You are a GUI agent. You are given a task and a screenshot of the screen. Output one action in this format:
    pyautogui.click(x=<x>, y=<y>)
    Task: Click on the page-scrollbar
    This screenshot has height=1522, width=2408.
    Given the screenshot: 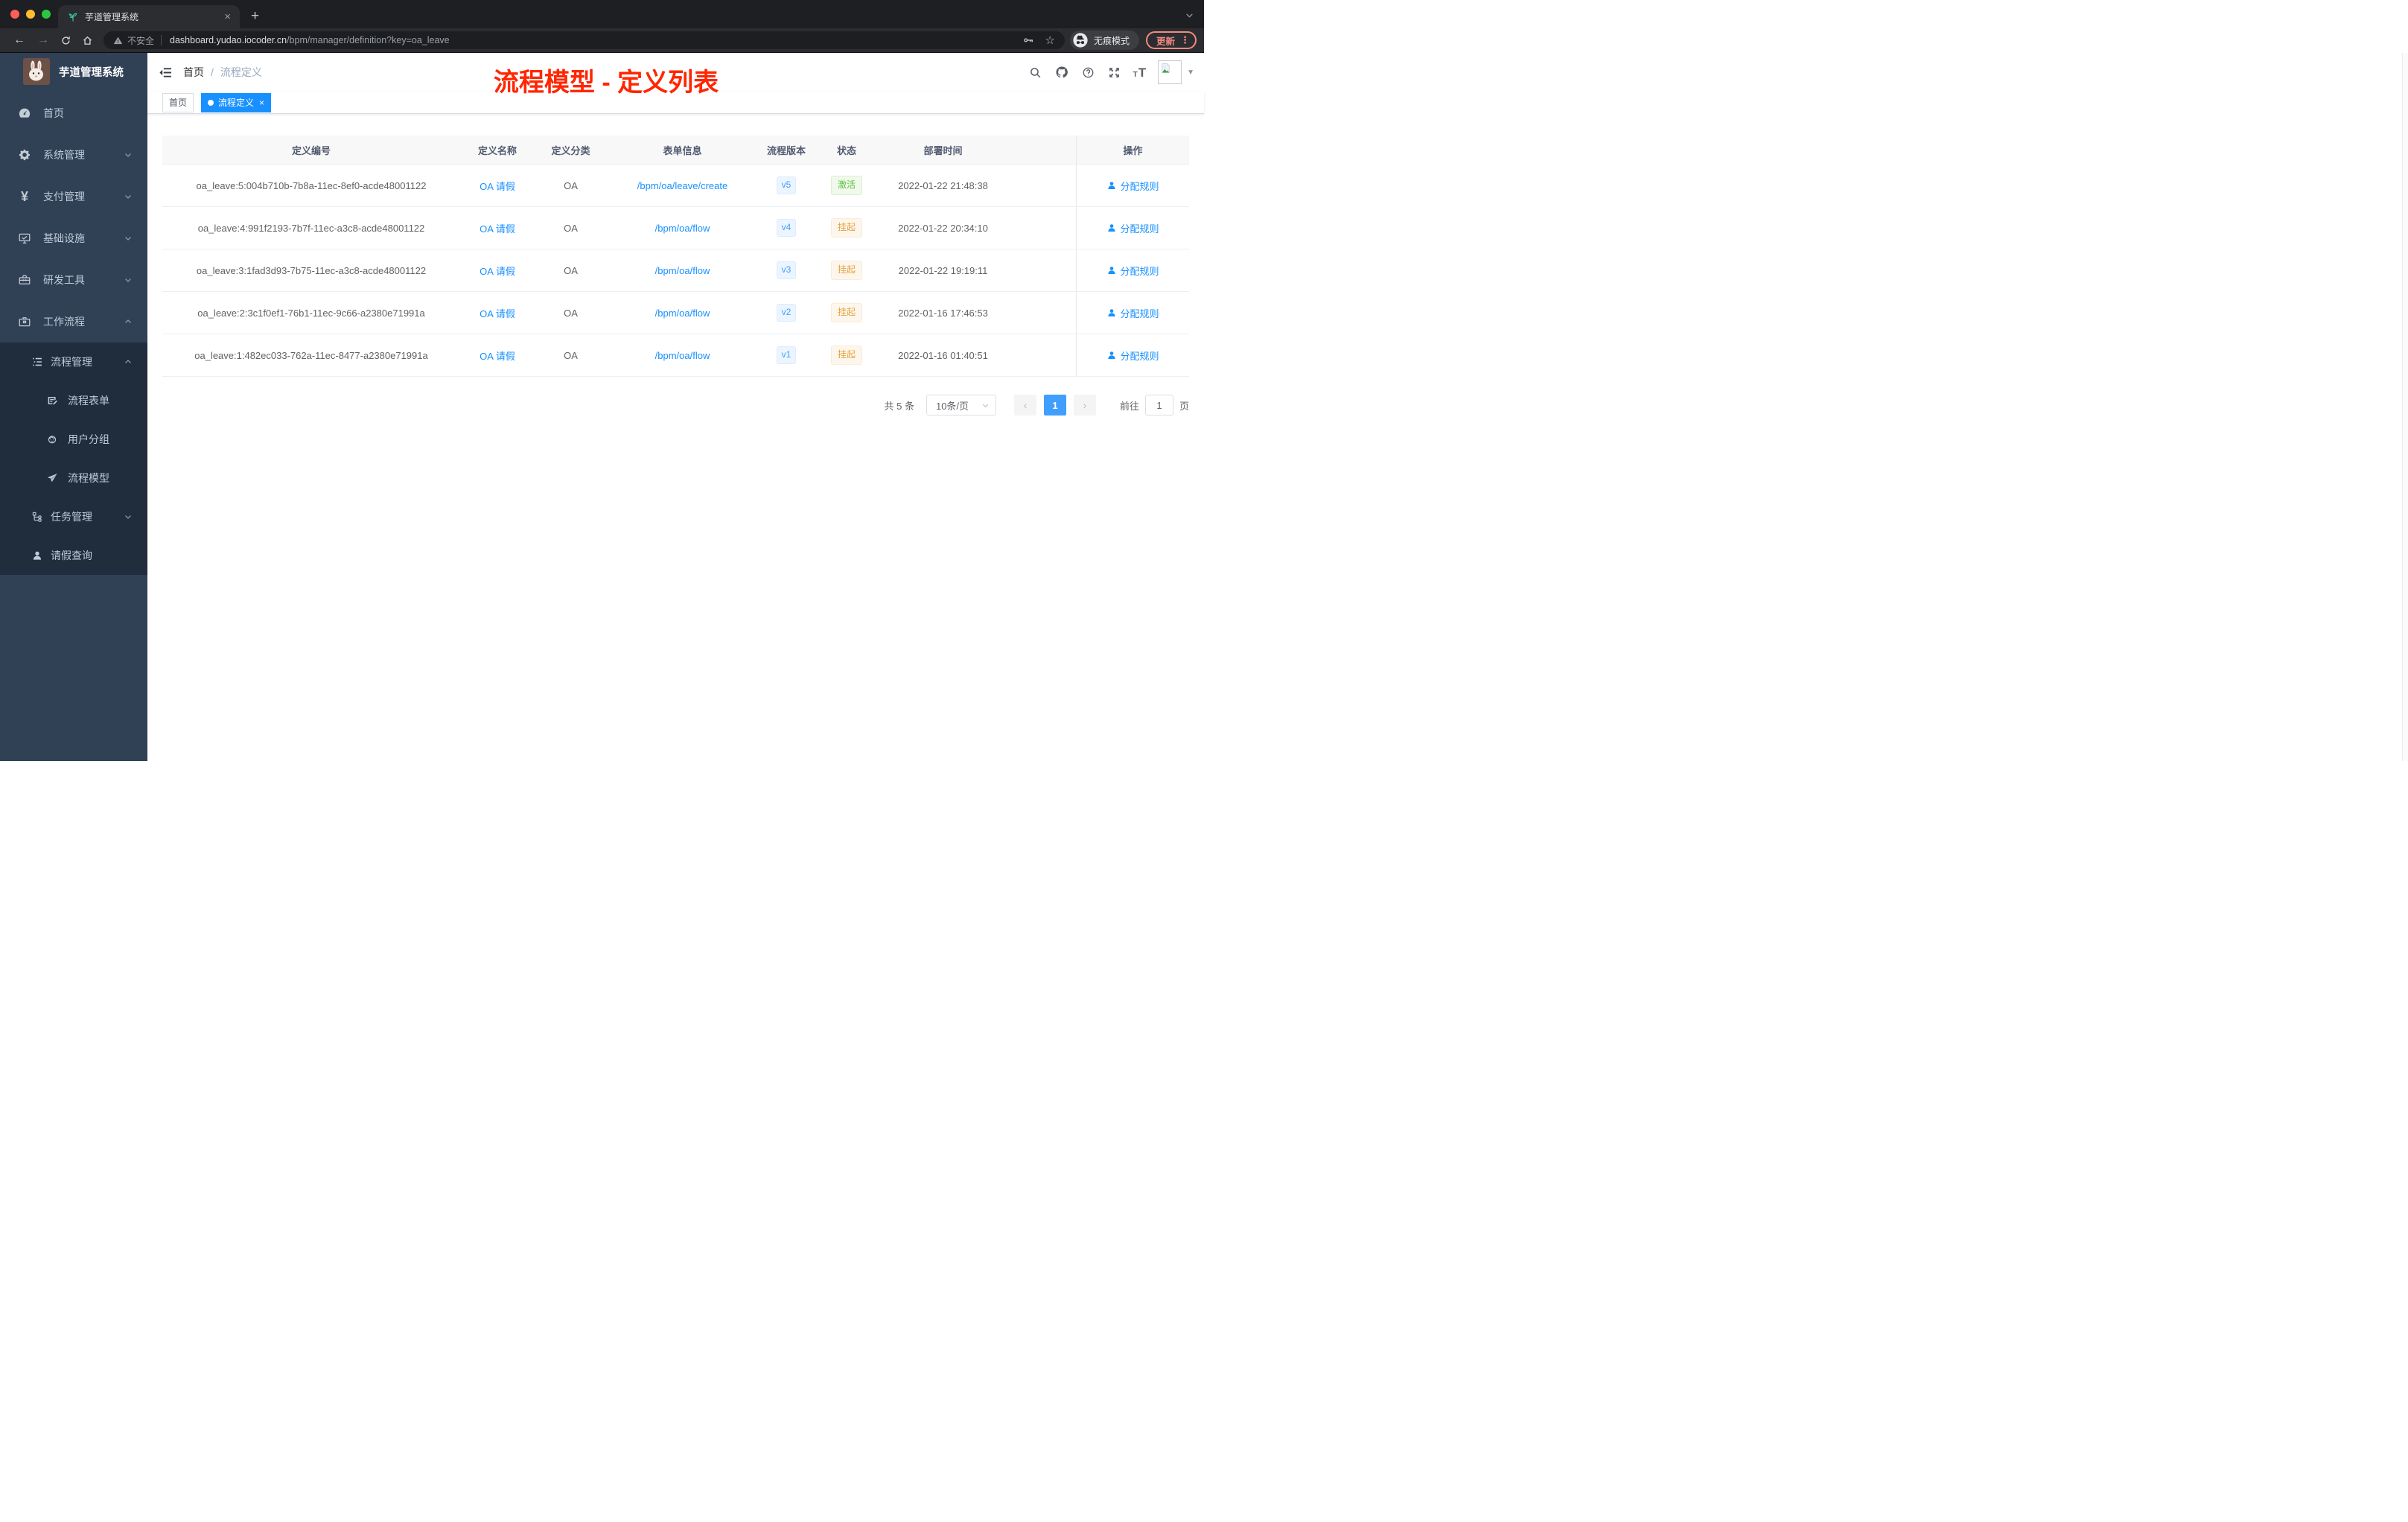 What is the action you would take?
    pyautogui.click(x=2405, y=407)
    